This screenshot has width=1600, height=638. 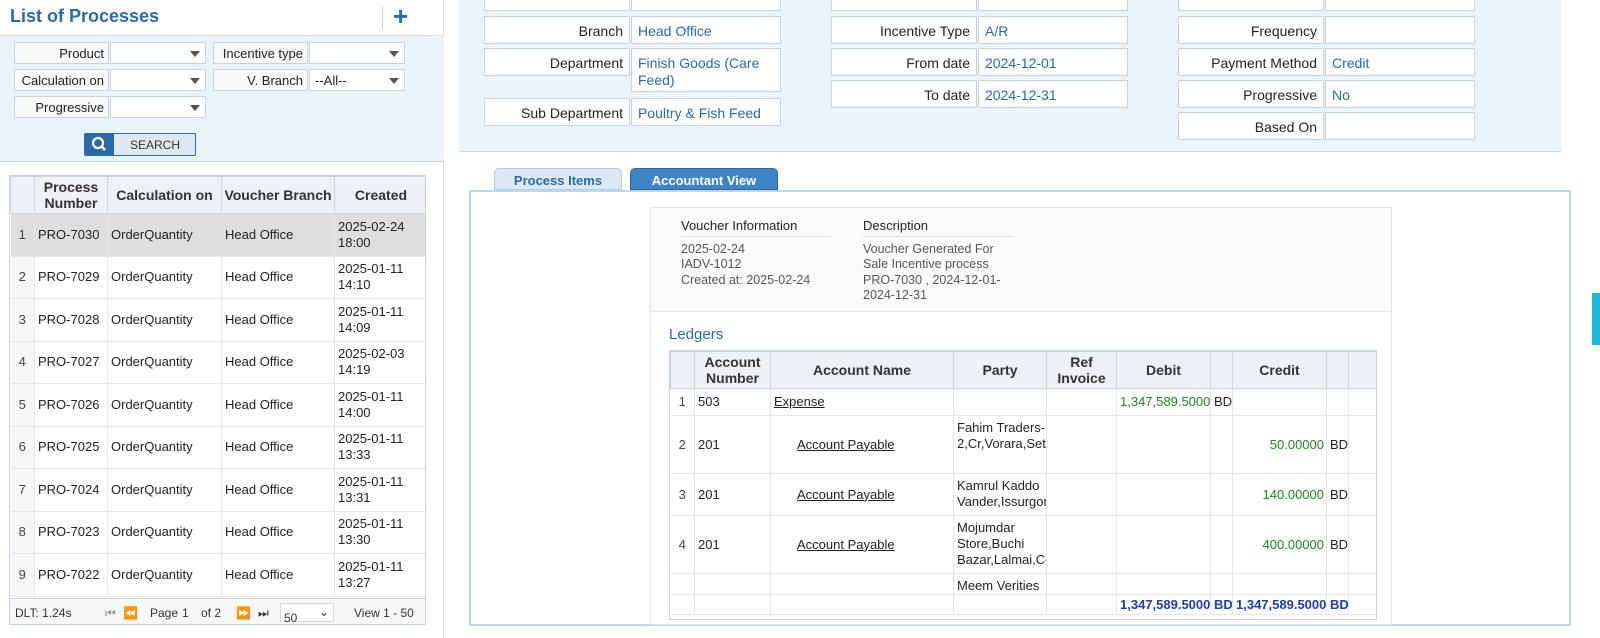 I want to click on v-branch-label: V. Branch, so click(x=260, y=80).